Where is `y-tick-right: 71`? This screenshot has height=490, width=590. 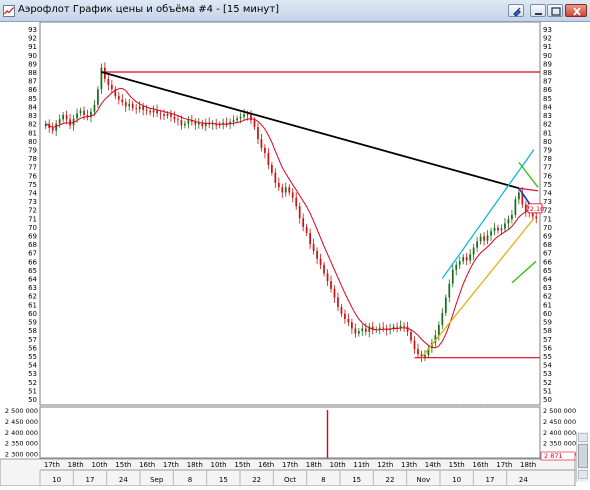
y-tick-right: 71 is located at coordinates (547, 219).